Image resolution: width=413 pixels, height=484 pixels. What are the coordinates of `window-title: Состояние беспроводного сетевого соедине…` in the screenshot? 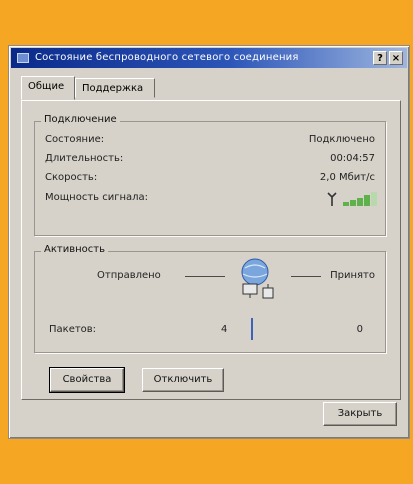 It's located at (167, 57).